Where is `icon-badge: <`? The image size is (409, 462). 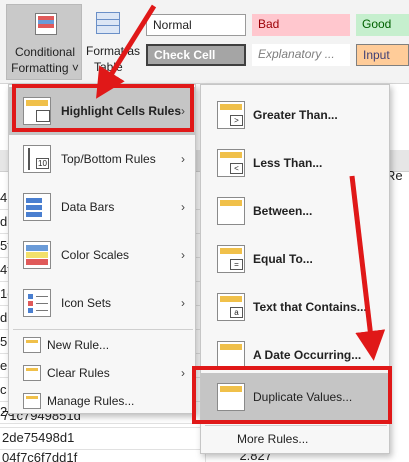 icon-badge: < is located at coordinates (236, 168).